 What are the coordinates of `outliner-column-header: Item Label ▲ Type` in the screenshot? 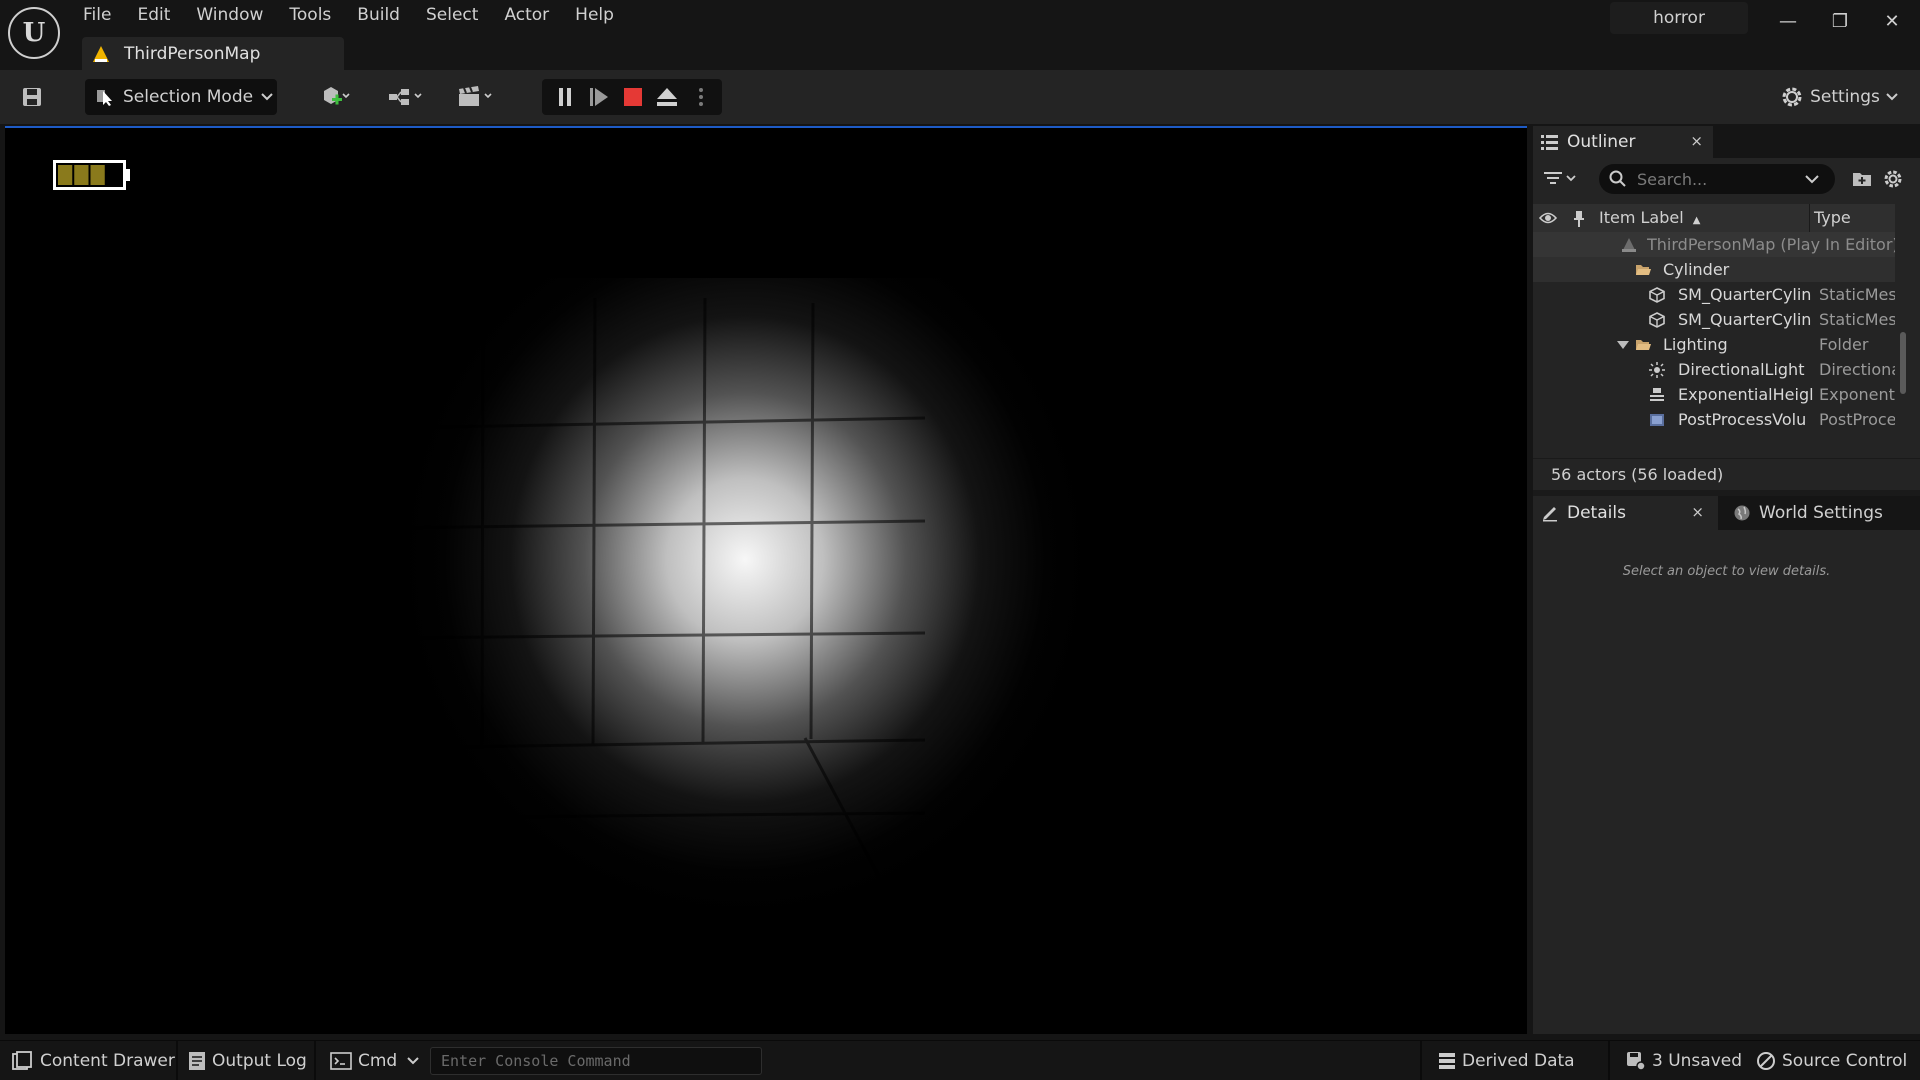 It's located at (1714, 218).